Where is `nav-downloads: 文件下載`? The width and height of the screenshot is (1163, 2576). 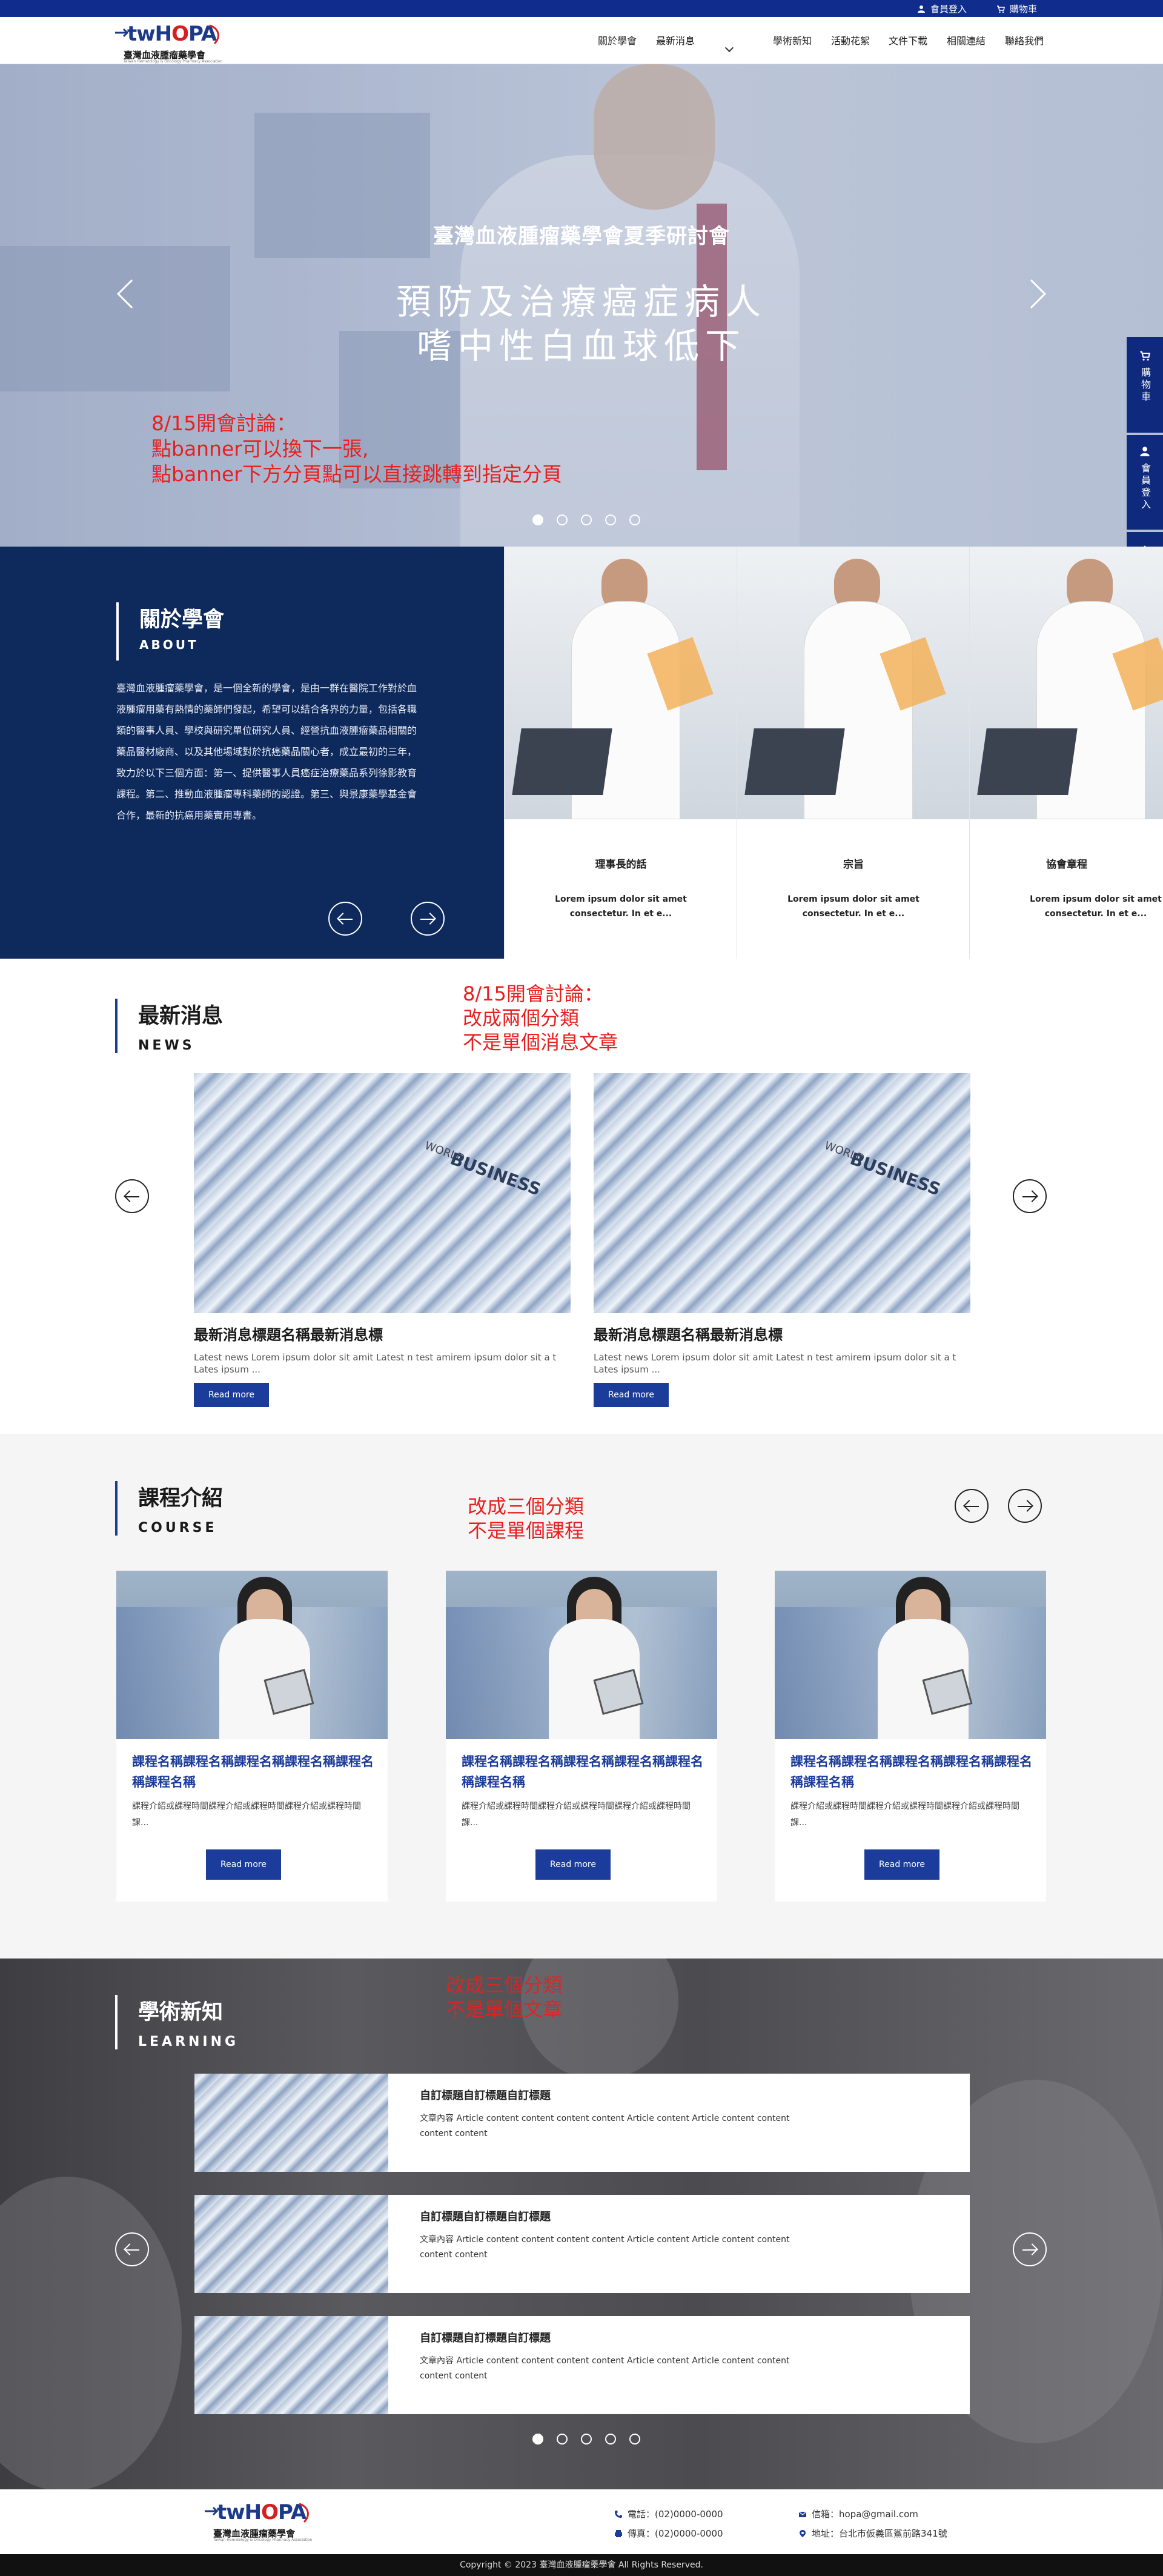 nav-downloads: 文件下載 is located at coordinates (908, 40).